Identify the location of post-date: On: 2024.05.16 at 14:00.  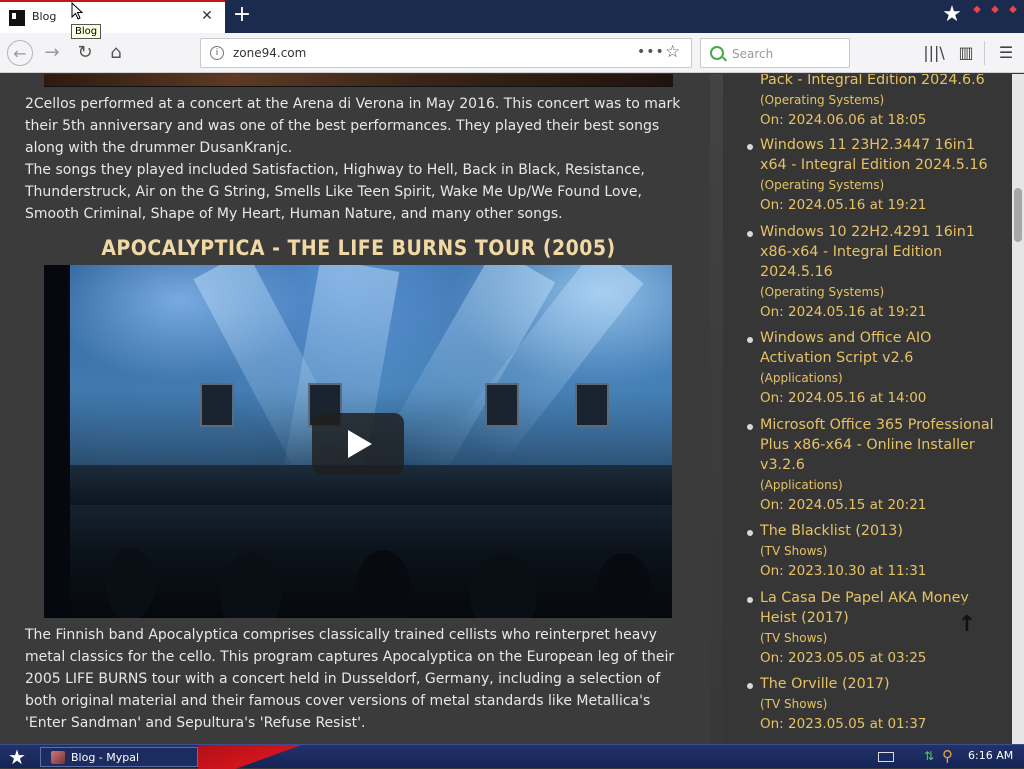
(843, 398).